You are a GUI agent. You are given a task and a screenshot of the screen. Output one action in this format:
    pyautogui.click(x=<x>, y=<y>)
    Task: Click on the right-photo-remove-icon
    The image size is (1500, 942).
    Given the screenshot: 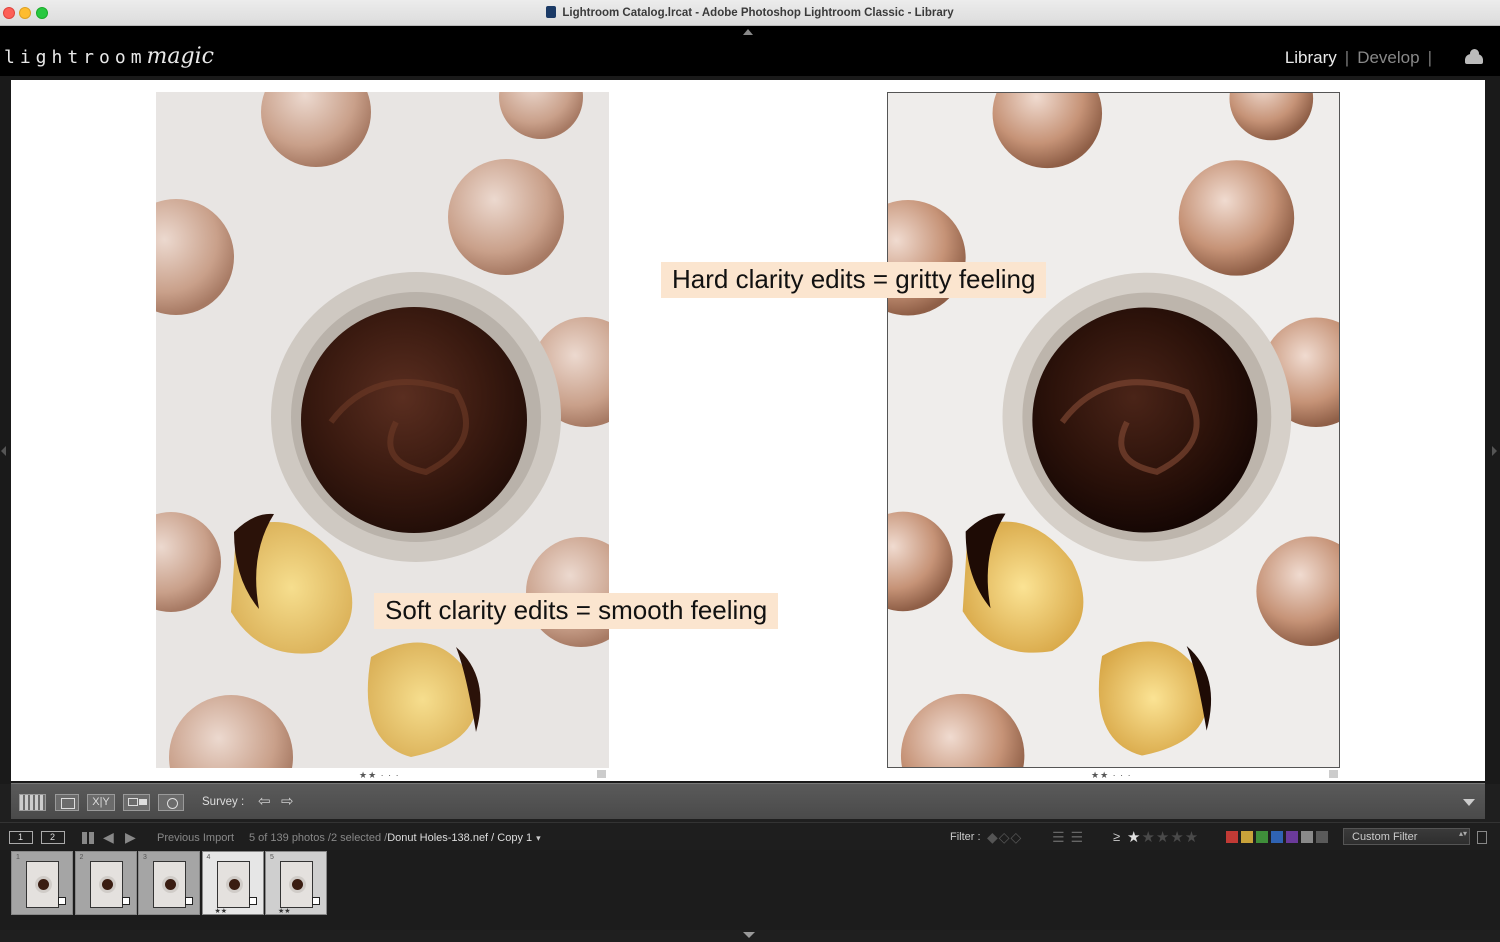 What is the action you would take?
    pyautogui.click(x=1333, y=774)
    